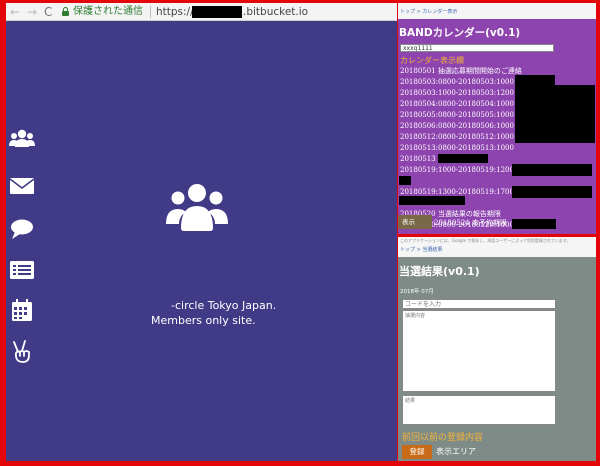  What do you see at coordinates (418, 159) in the screenshot?
I see `calendar-row: 20180513` at bounding box center [418, 159].